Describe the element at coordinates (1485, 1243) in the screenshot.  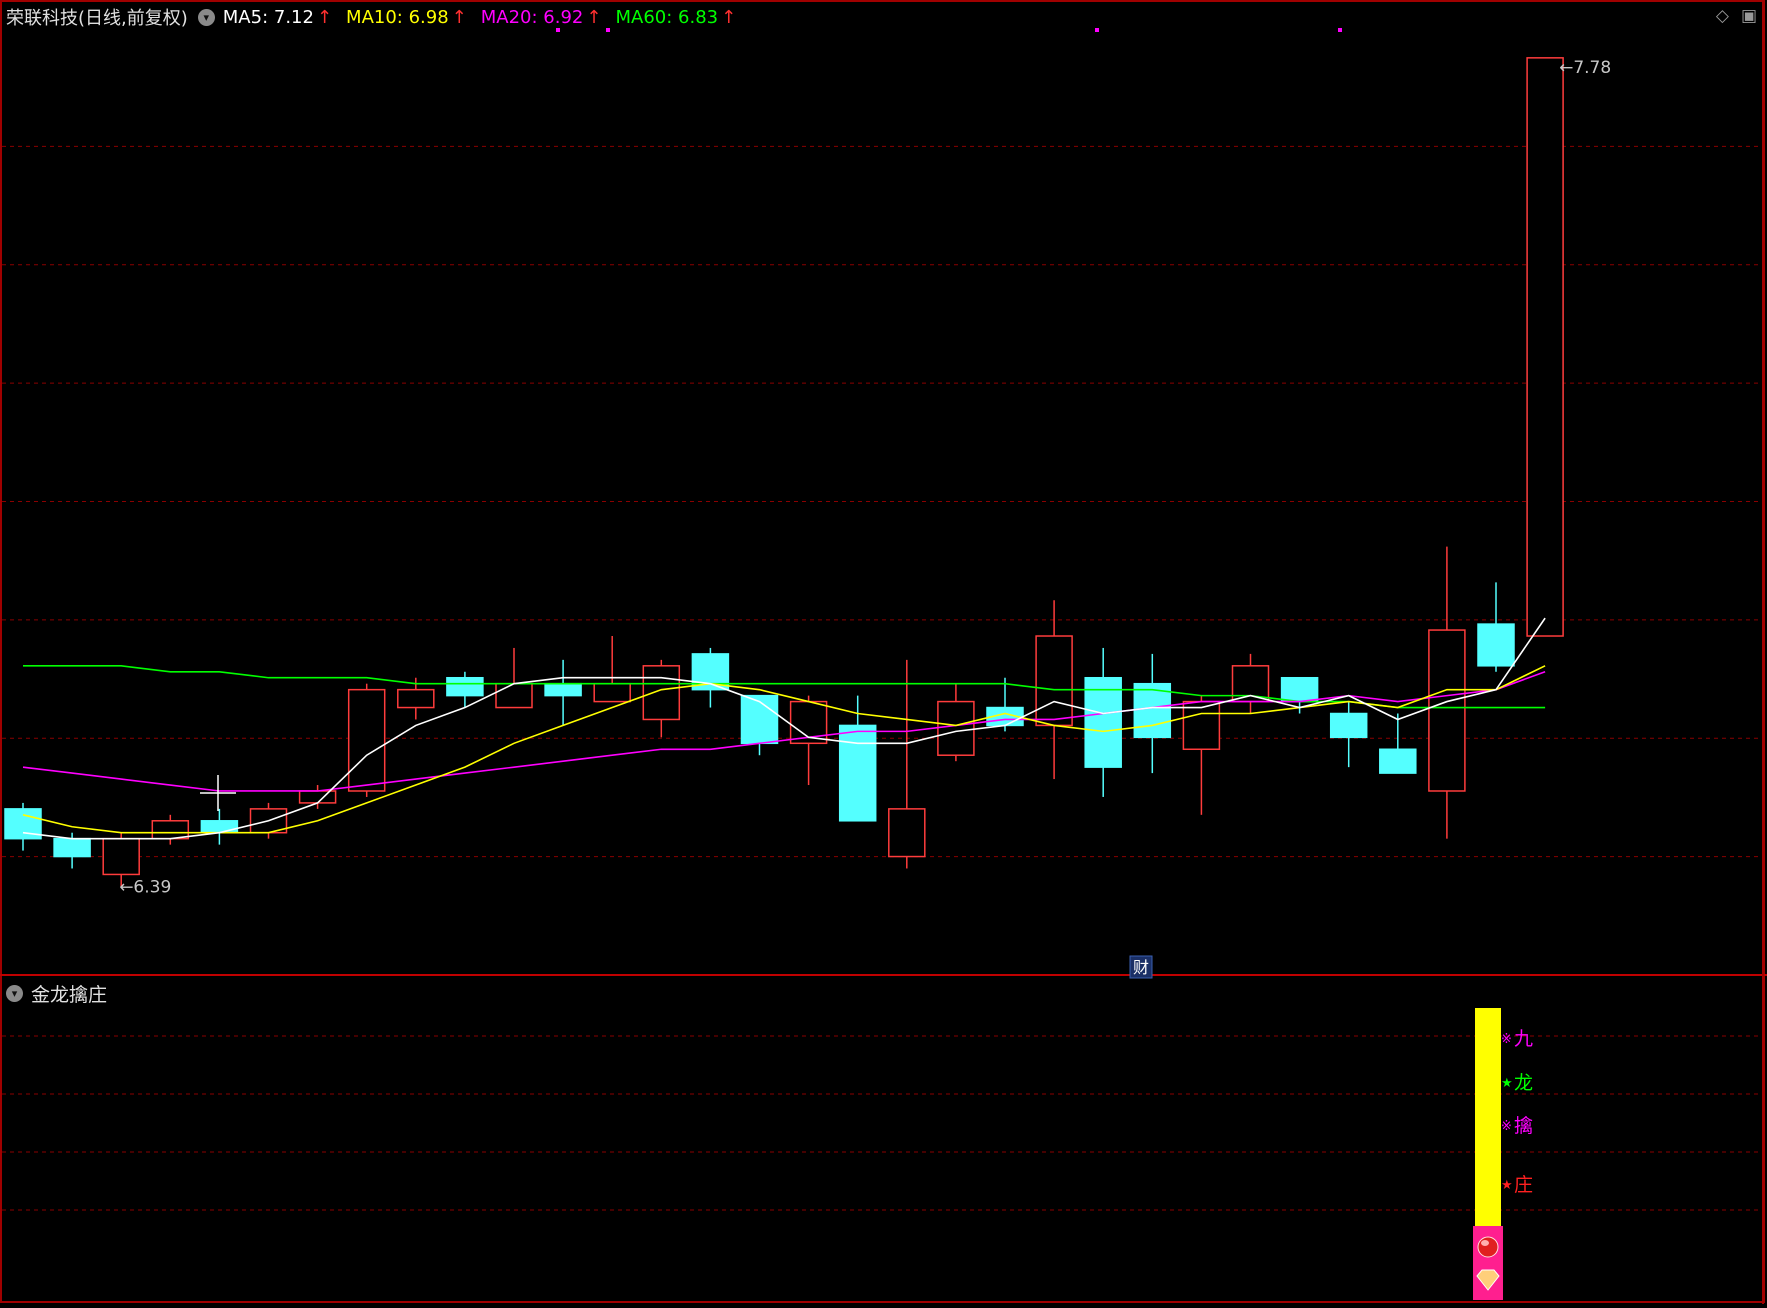
I see `ball-highlight` at that location.